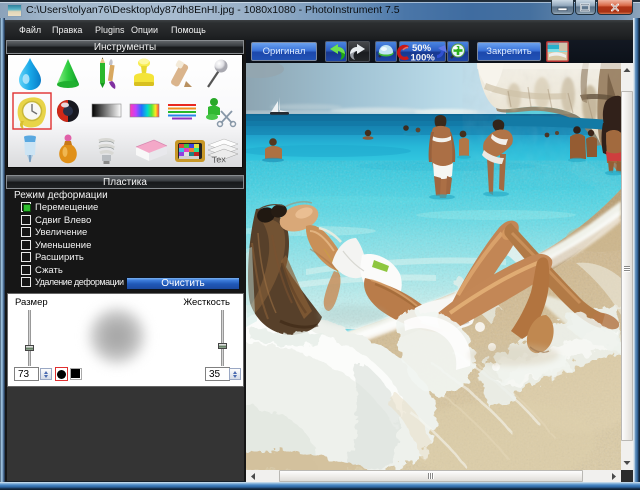  Describe the element at coordinates (423, 58) in the screenshot. I see `svg-text: 100%` at that location.